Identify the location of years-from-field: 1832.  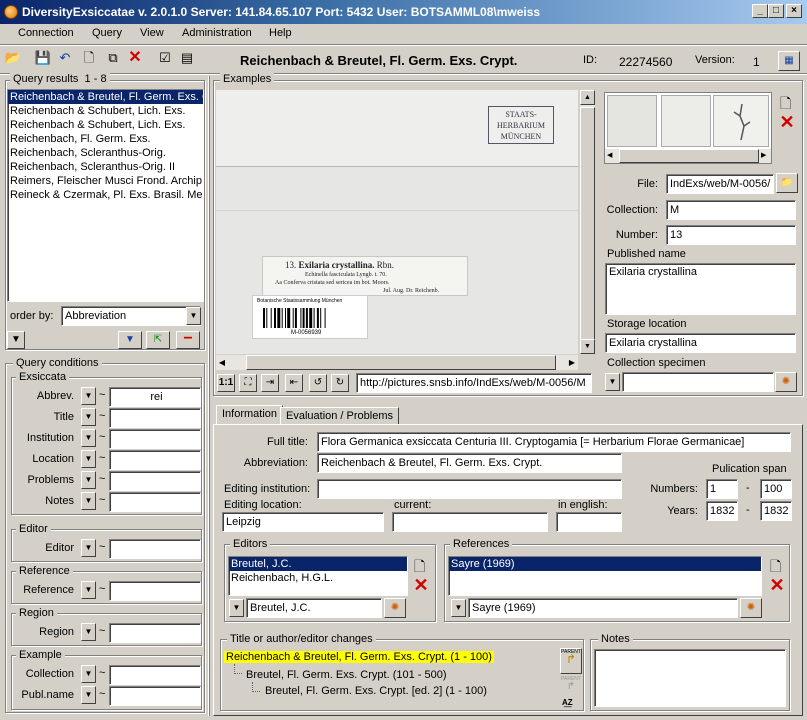
(722, 511).